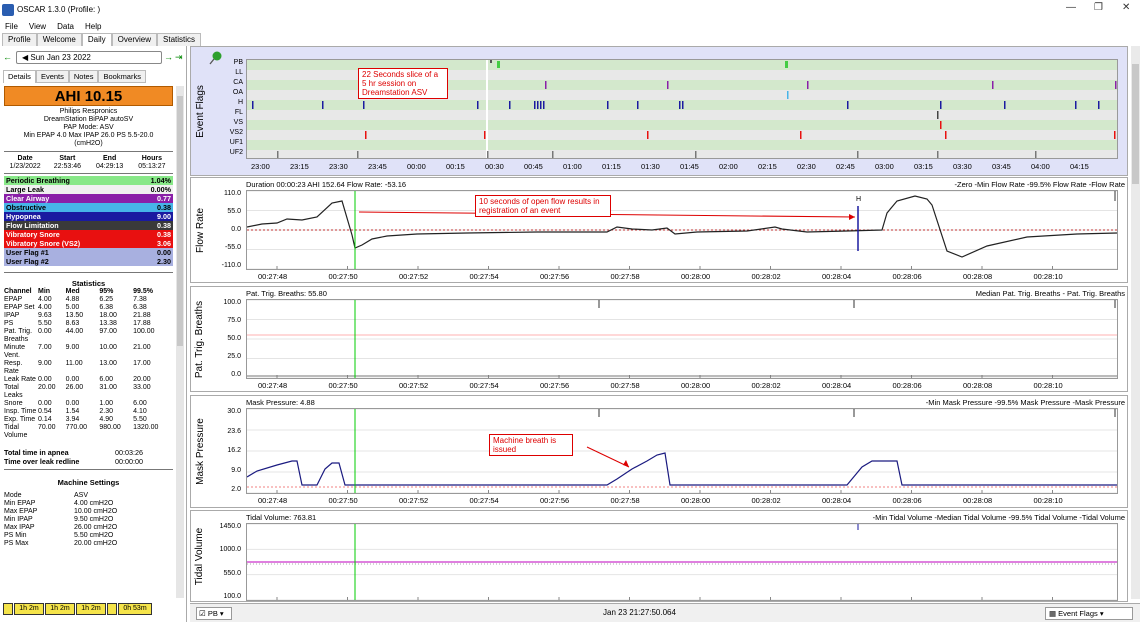  I want to click on x-tick-label: 00:28:08, so click(978, 500).